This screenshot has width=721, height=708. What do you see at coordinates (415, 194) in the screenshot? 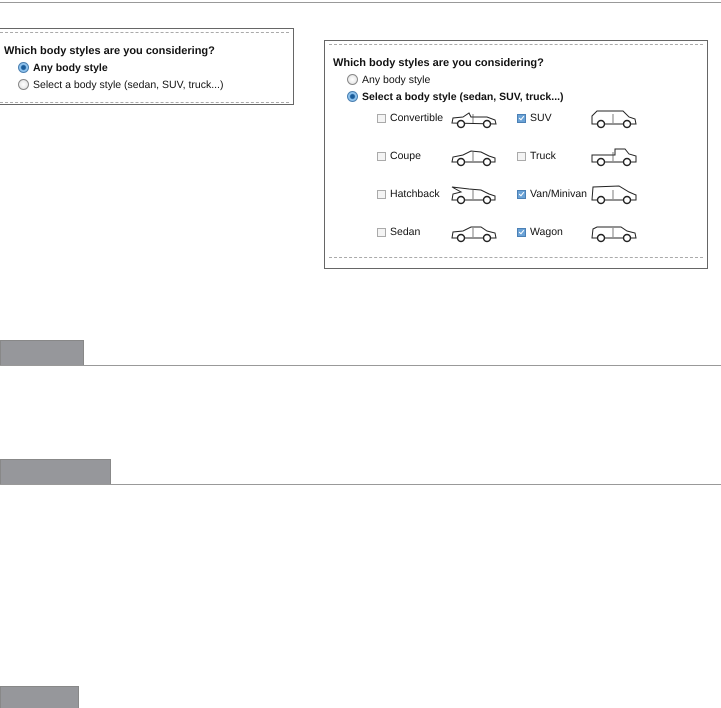
I see `checkbox-label: Hatchback` at bounding box center [415, 194].